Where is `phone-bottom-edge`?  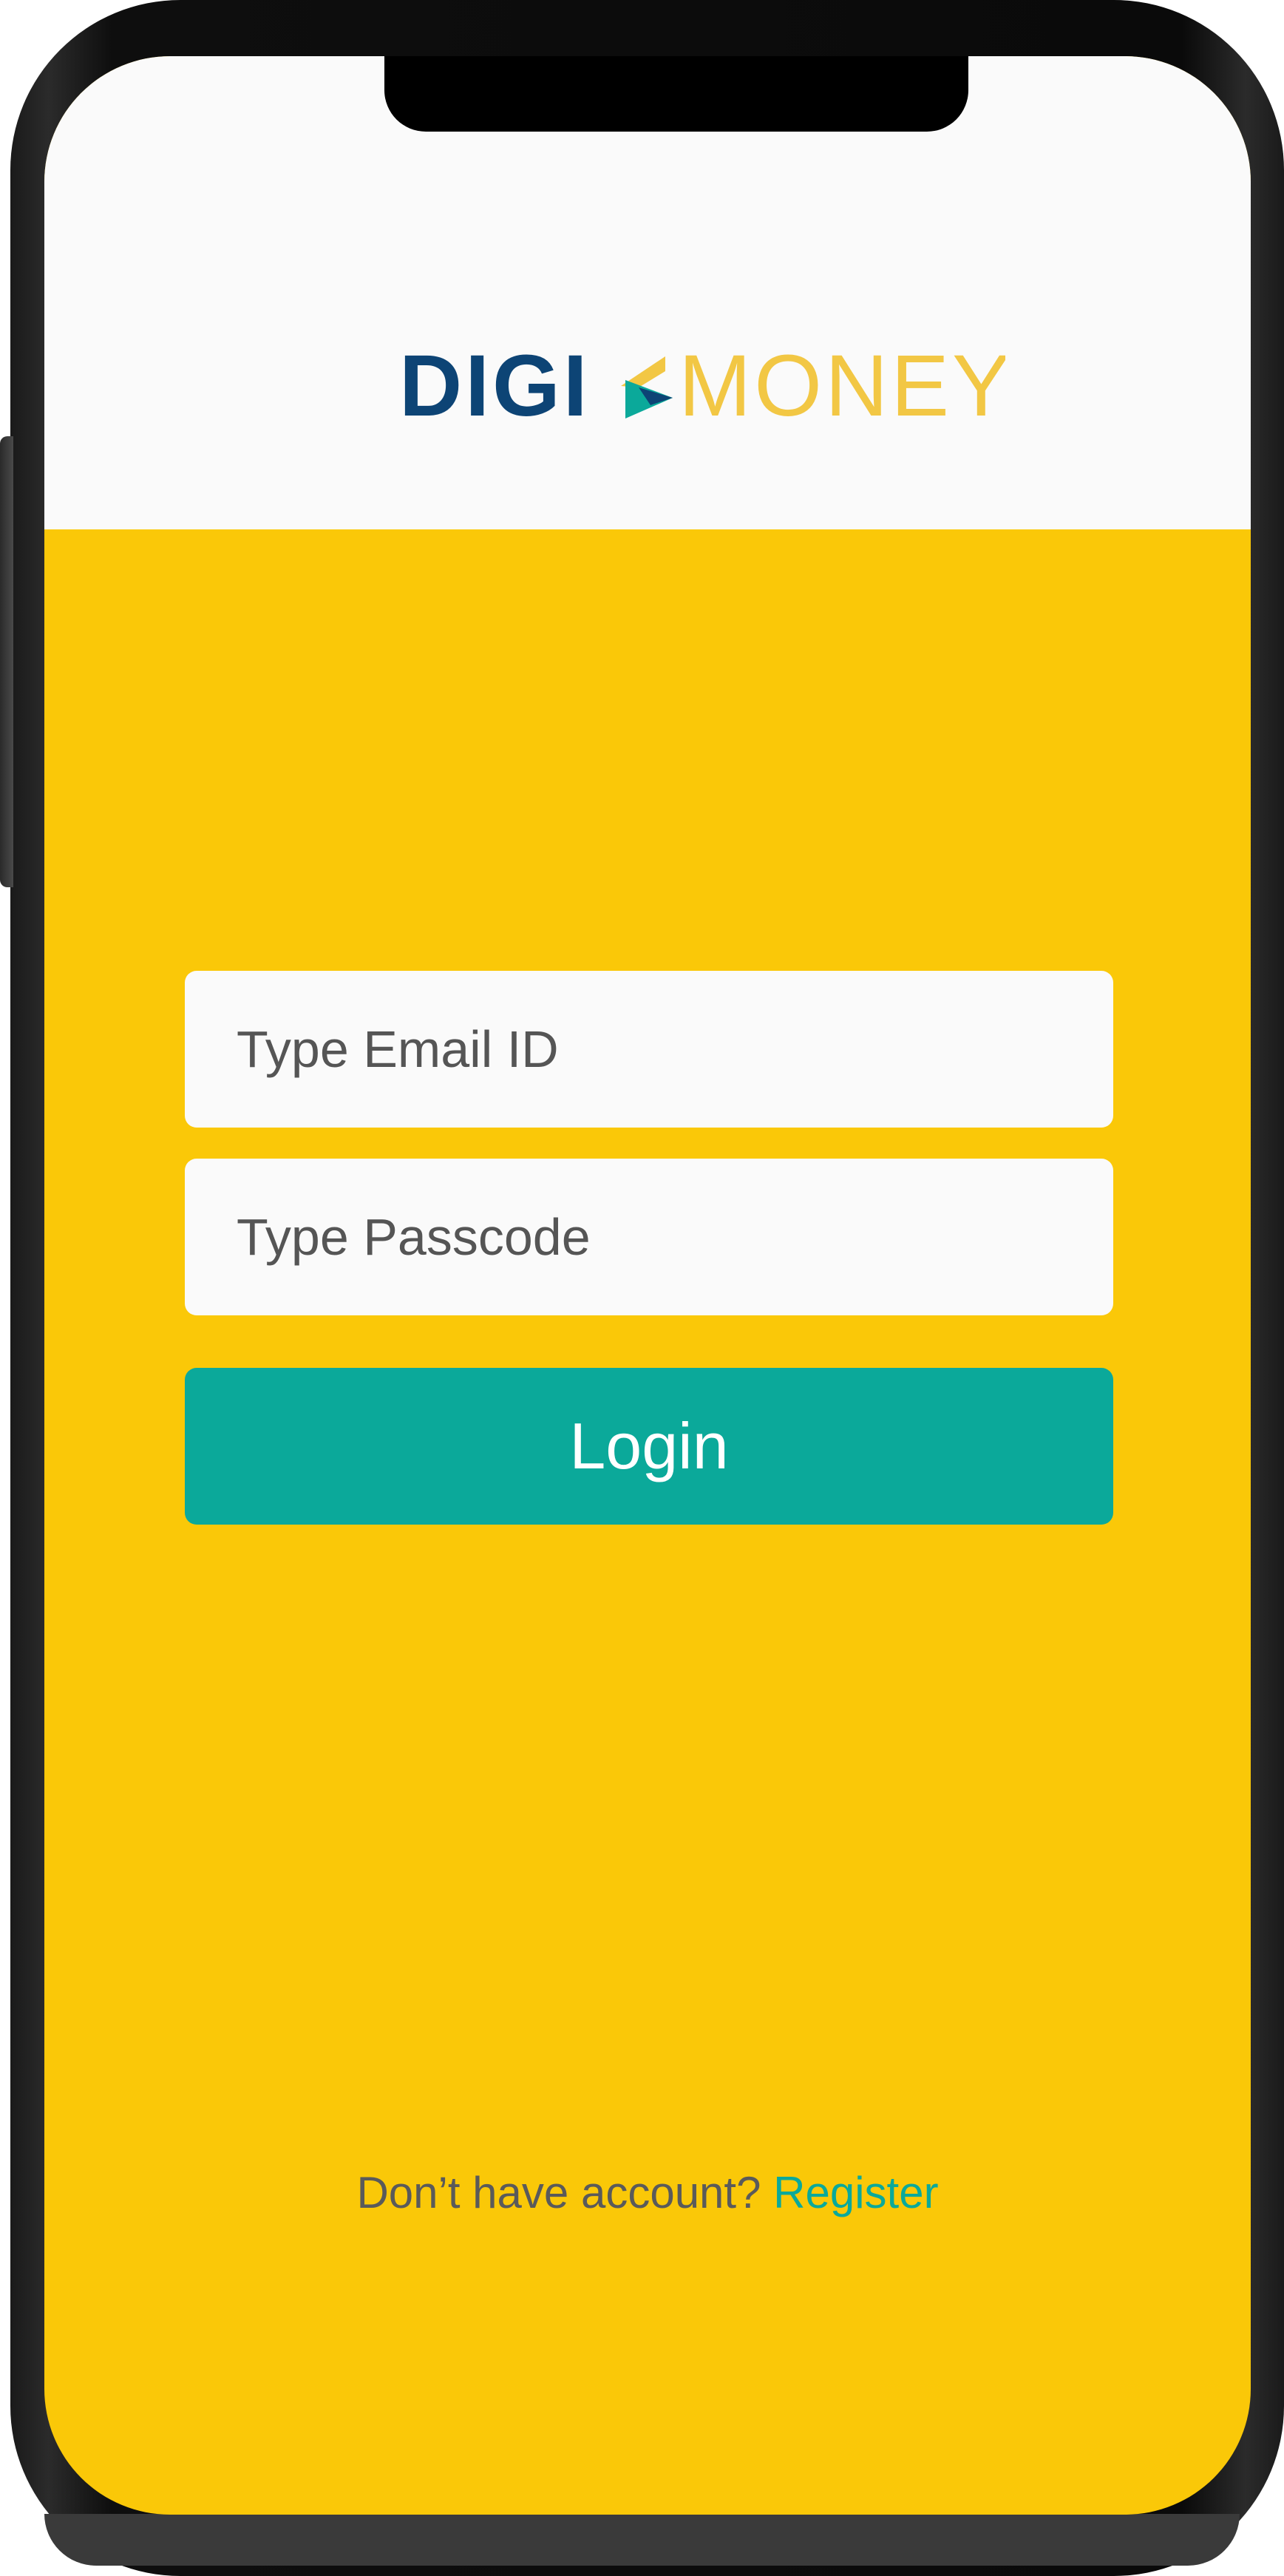 phone-bottom-edge is located at coordinates (642, 2540).